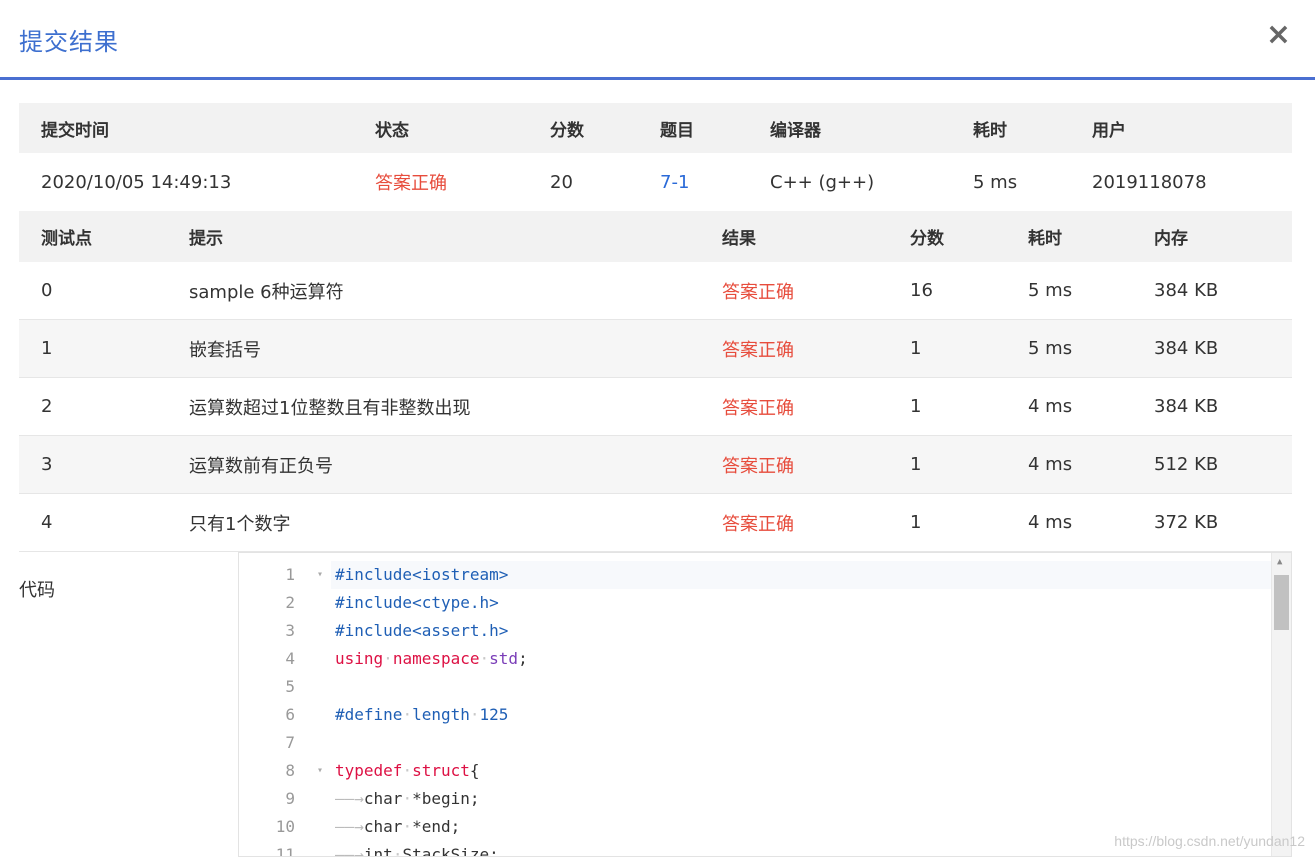  What do you see at coordinates (47, 290) in the screenshot?
I see `testcase-id: 0` at bounding box center [47, 290].